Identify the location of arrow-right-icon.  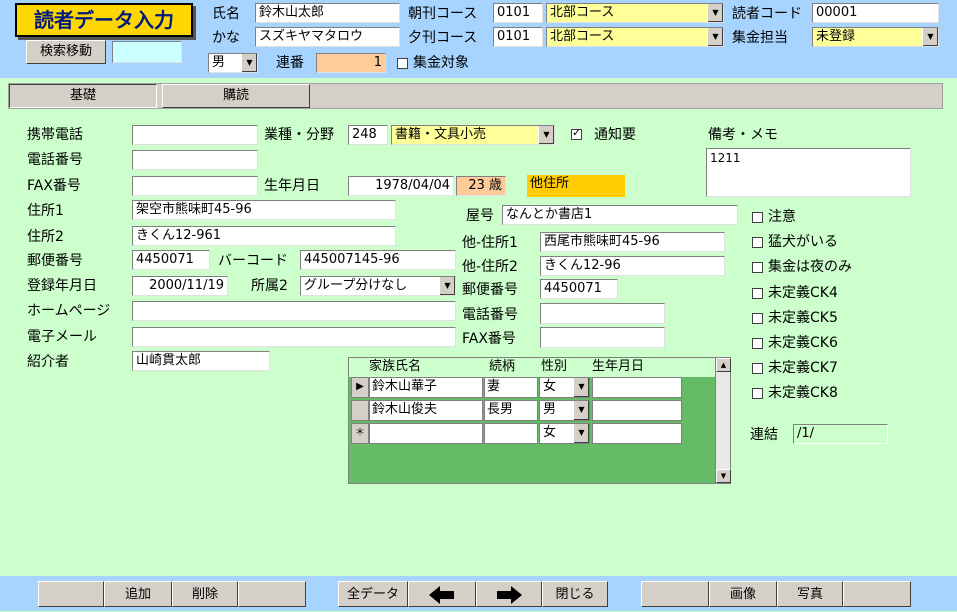
(509, 595).